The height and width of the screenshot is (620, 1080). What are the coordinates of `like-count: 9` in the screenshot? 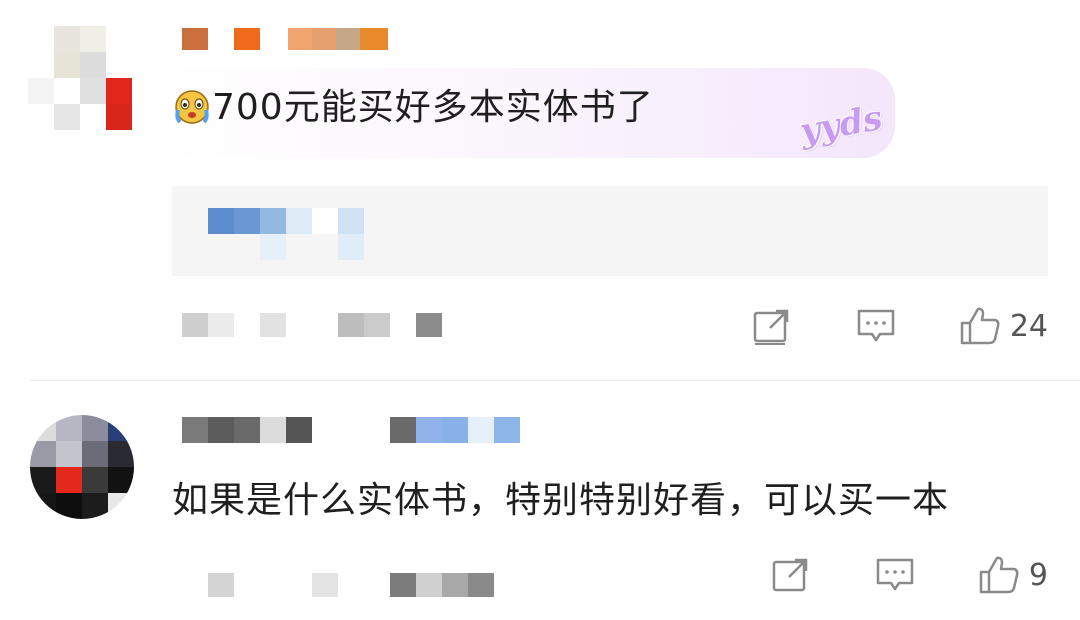 It's located at (1038, 575).